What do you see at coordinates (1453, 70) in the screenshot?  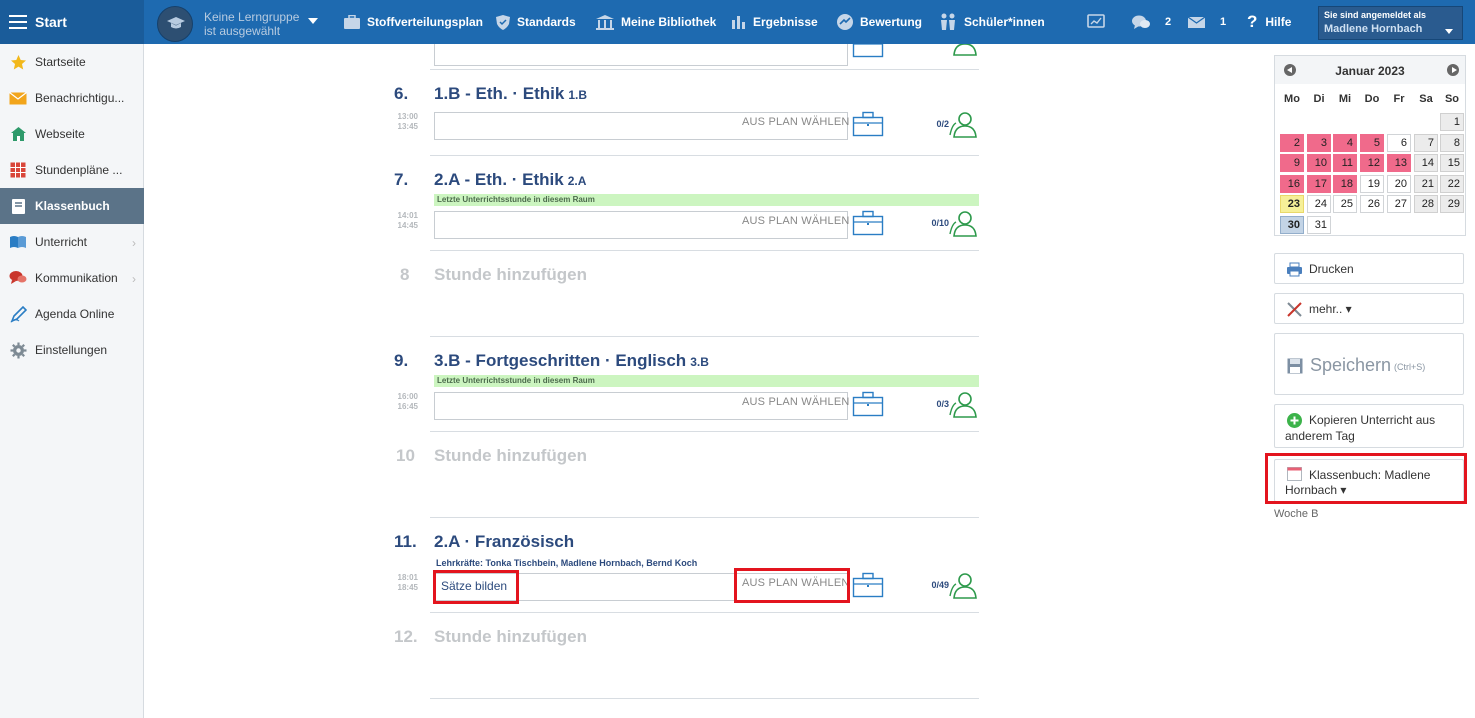 I see `next-month-icon` at bounding box center [1453, 70].